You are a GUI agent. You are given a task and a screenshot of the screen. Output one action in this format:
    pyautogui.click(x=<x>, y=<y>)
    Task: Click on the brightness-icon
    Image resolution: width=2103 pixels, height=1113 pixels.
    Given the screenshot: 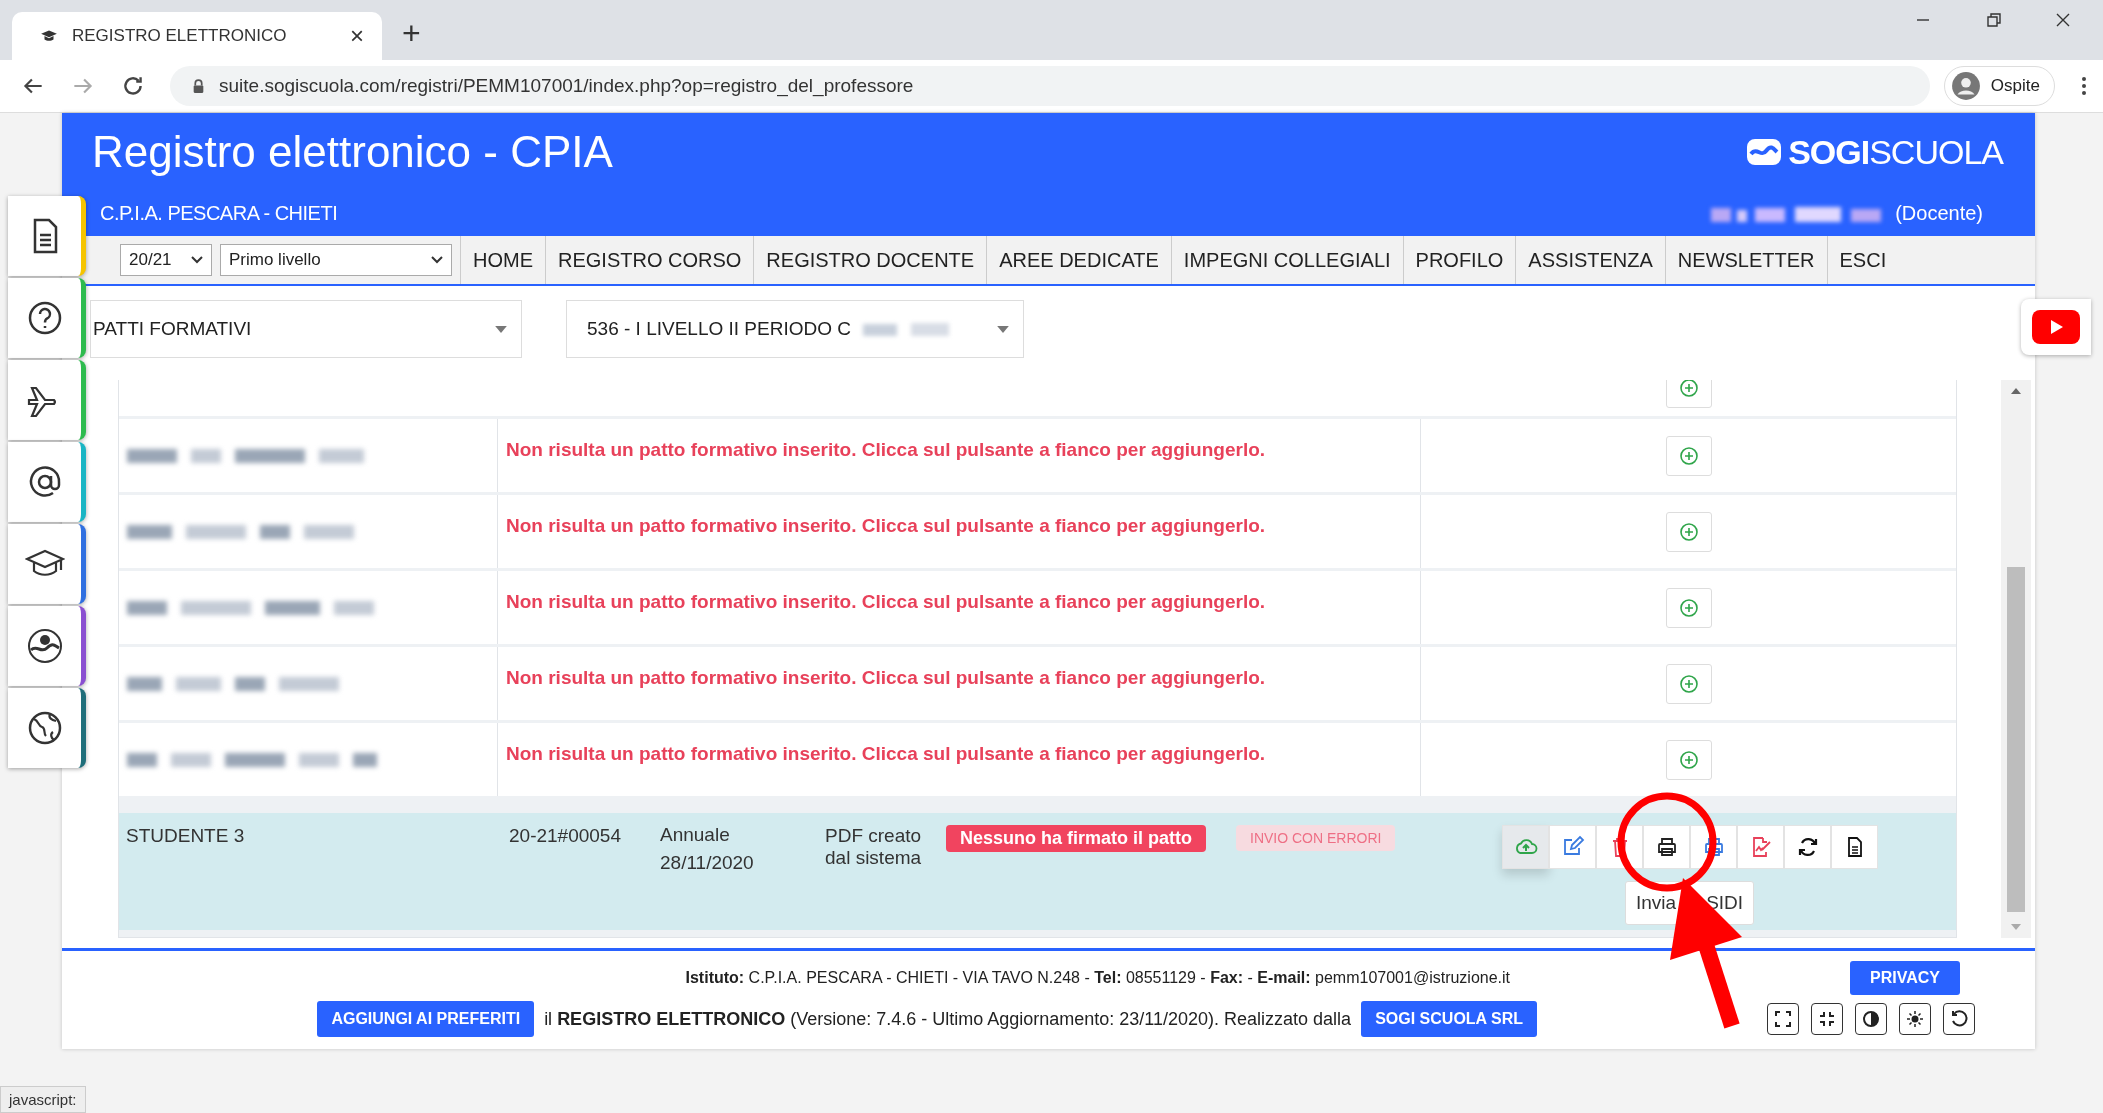 What is the action you would take?
    pyautogui.click(x=1915, y=1019)
    